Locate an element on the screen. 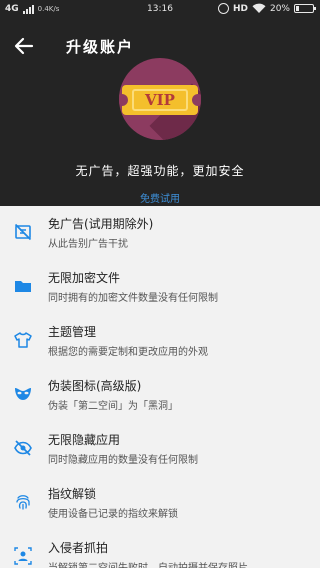  fingerprint-icon is located at coordinates (23, 502).